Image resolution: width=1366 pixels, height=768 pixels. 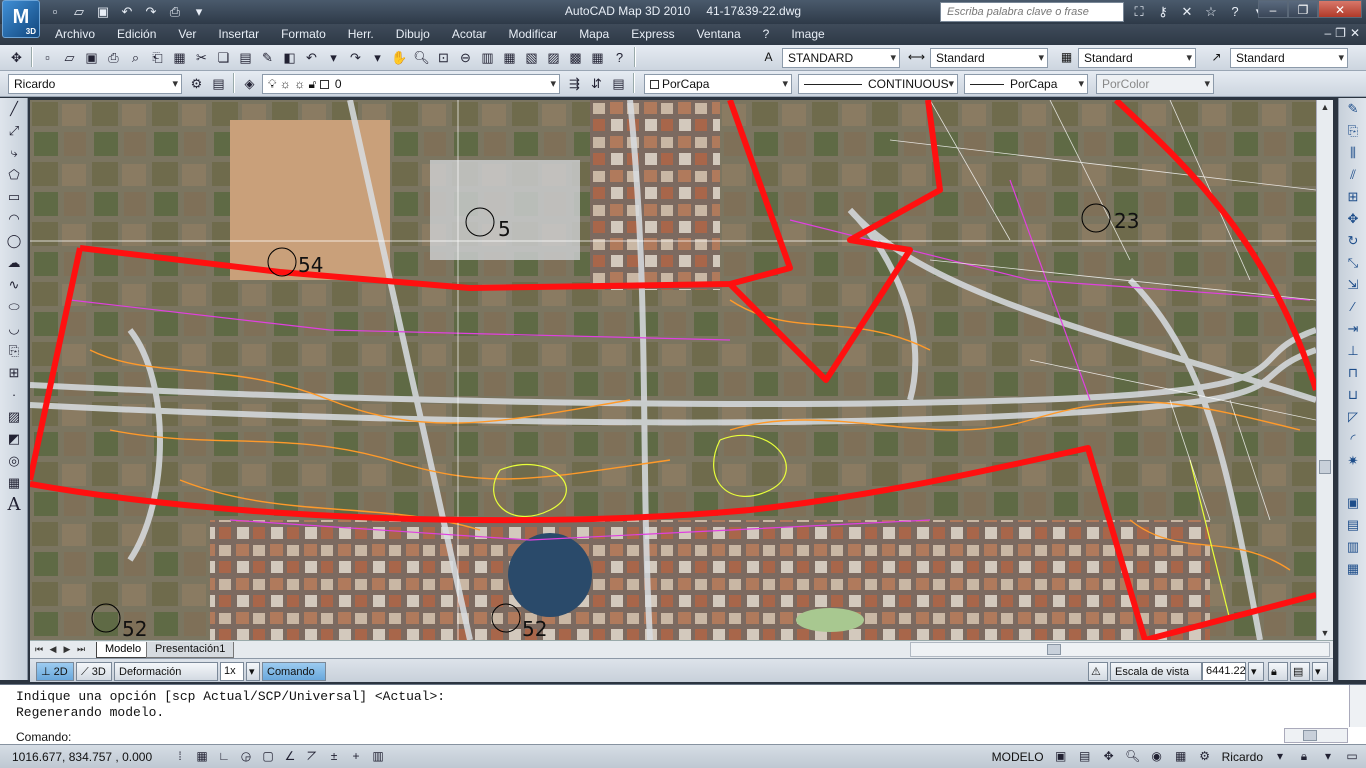 I want to click on horizontal-scroll-thumb, so click(x=1054, y=649).